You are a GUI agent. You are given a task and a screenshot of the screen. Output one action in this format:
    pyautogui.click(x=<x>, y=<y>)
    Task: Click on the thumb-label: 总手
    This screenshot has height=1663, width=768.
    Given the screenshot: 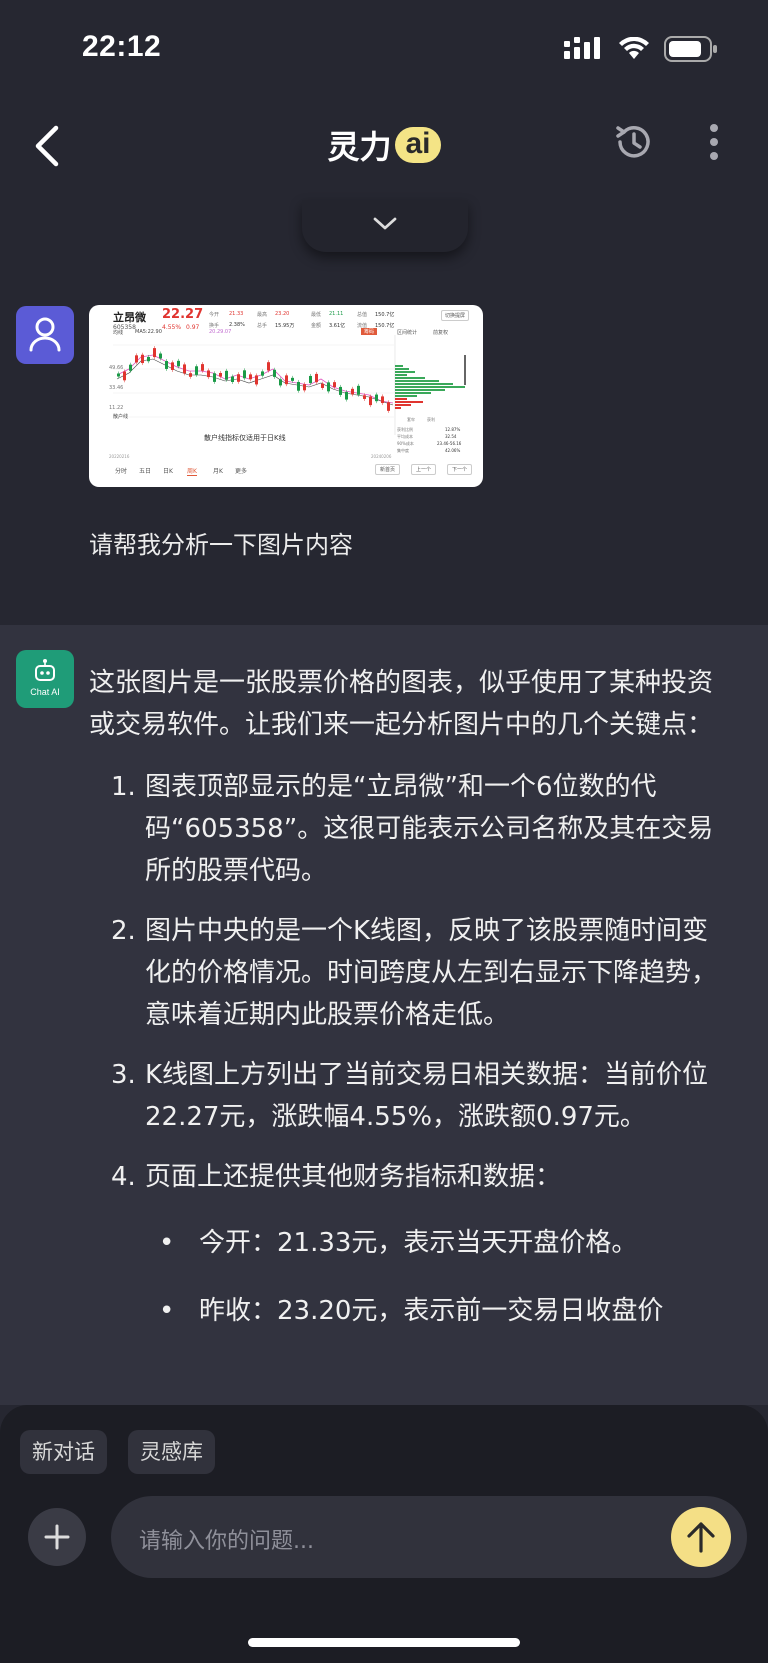 What is the action you would take?
    pyautogui.click(x=262, y=326)
    